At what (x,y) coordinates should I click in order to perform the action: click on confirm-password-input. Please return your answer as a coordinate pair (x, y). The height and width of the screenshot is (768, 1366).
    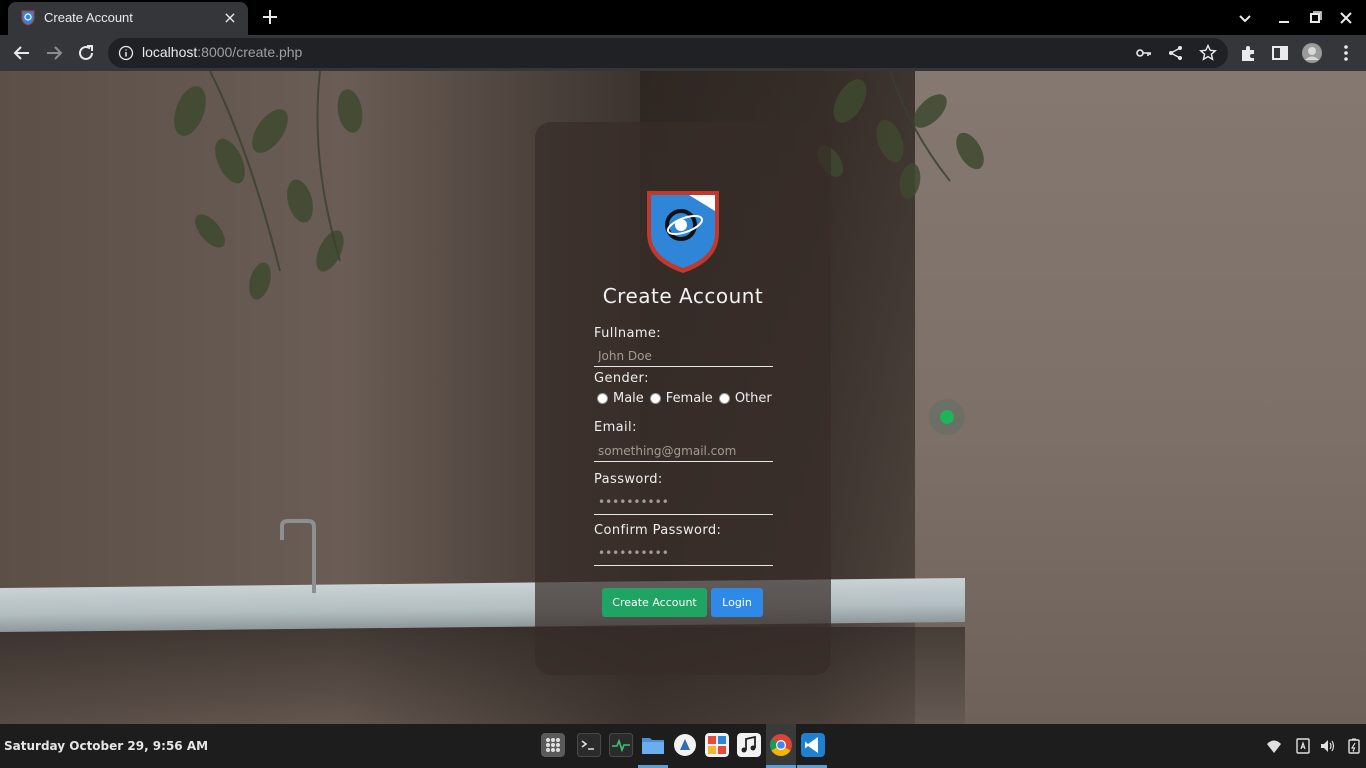
    Looking at the image, I should click on (683, 553).